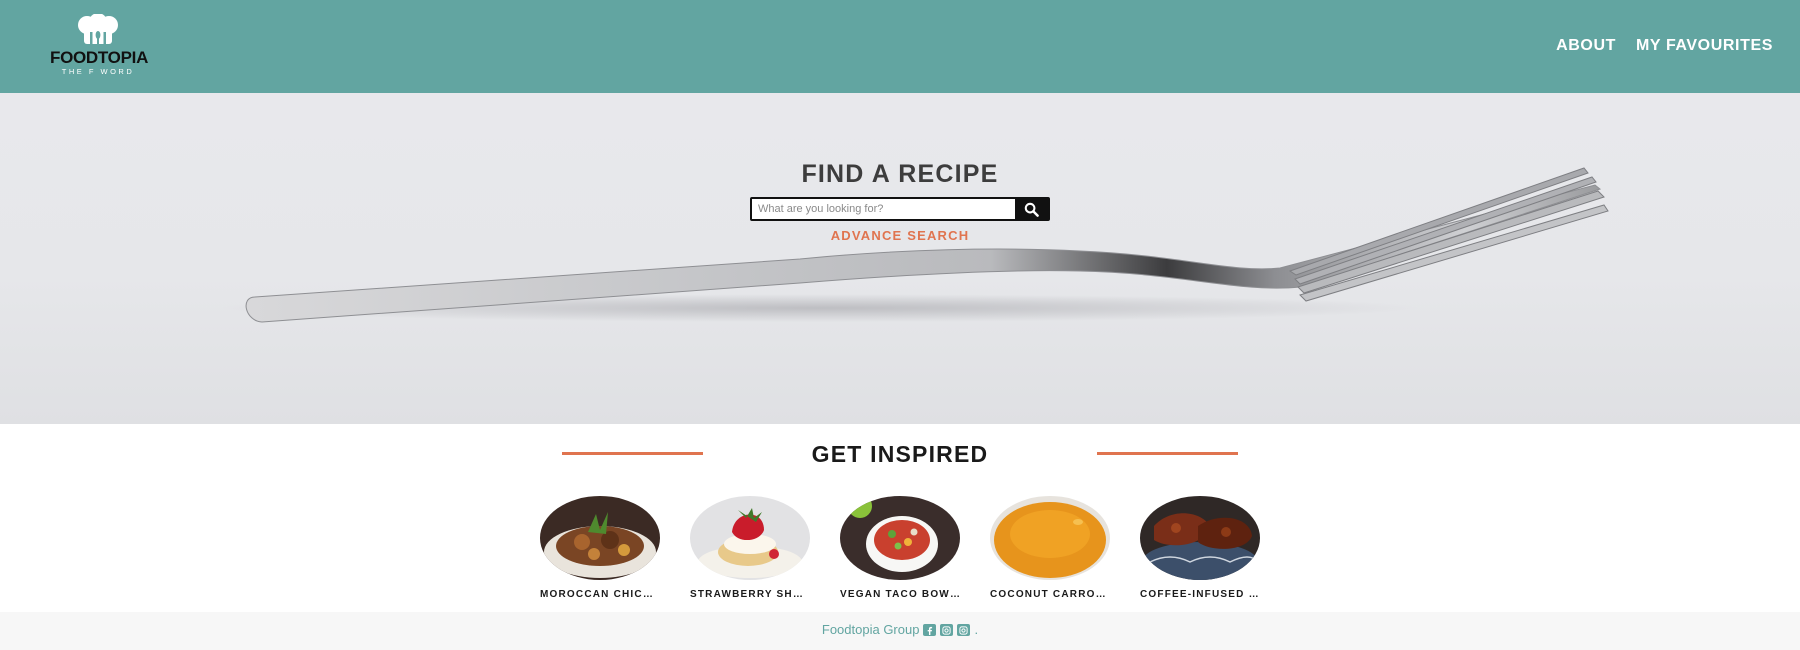 This screenshot has height=650, width=1800. I want to click on footer-credit: Foodtopia Group ., so click(900, 630).